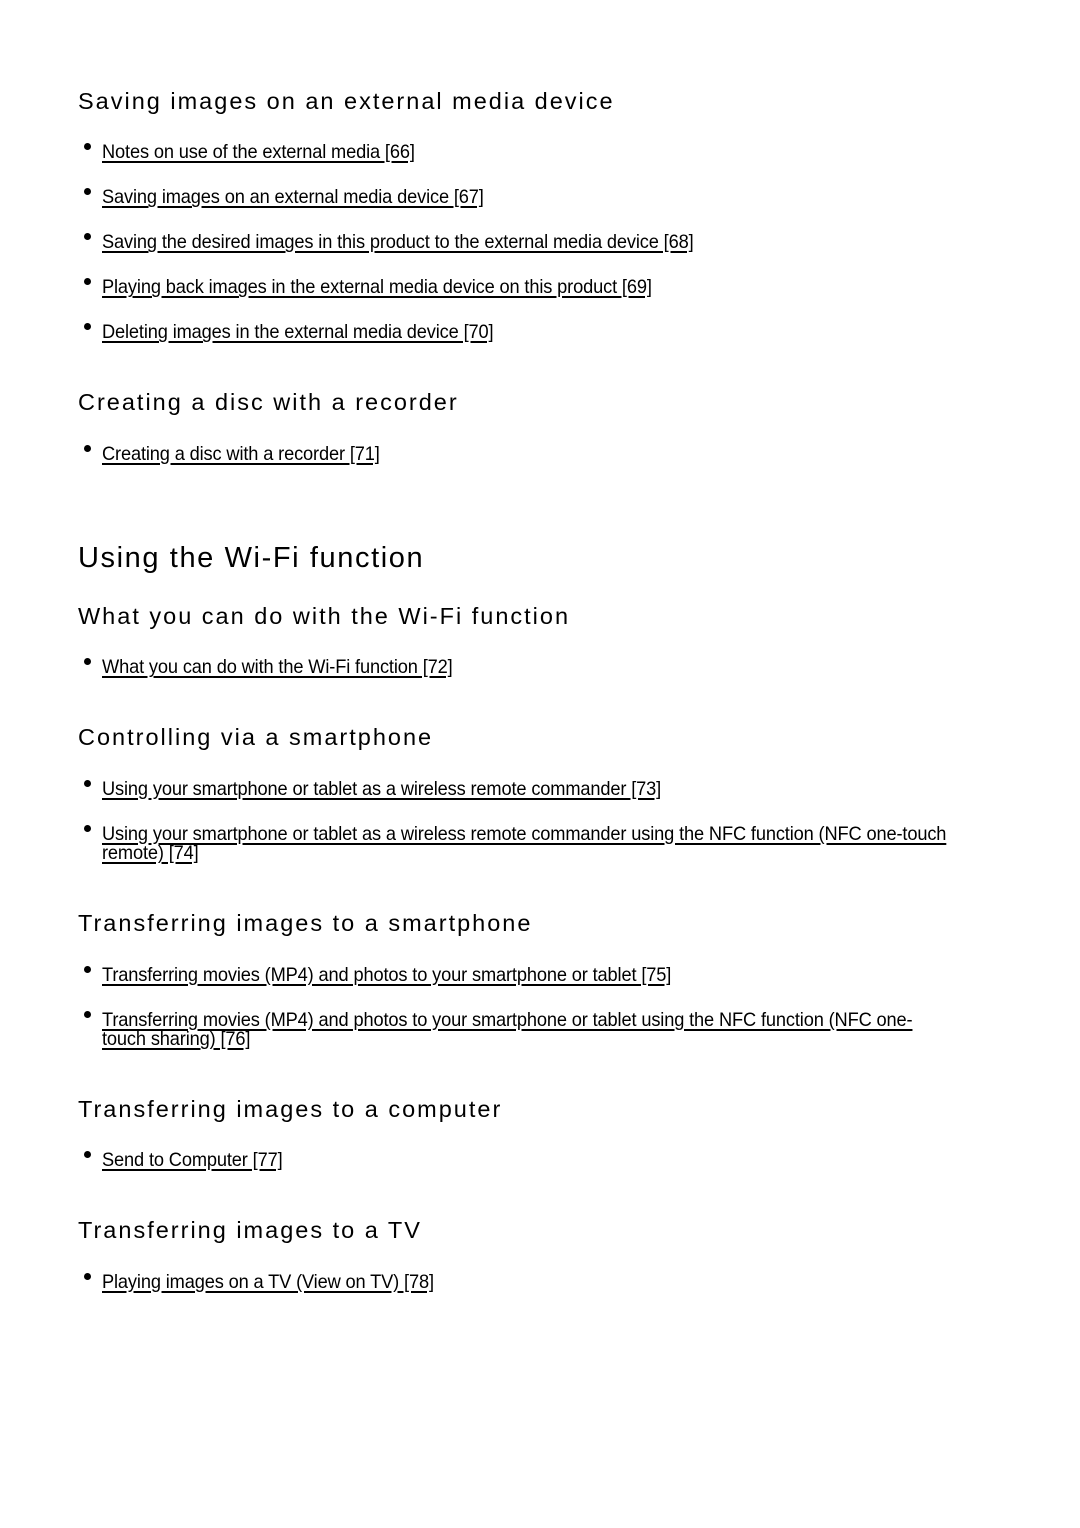  I want to click on toc-link: Send to Computer [77], so click(192, 1161).